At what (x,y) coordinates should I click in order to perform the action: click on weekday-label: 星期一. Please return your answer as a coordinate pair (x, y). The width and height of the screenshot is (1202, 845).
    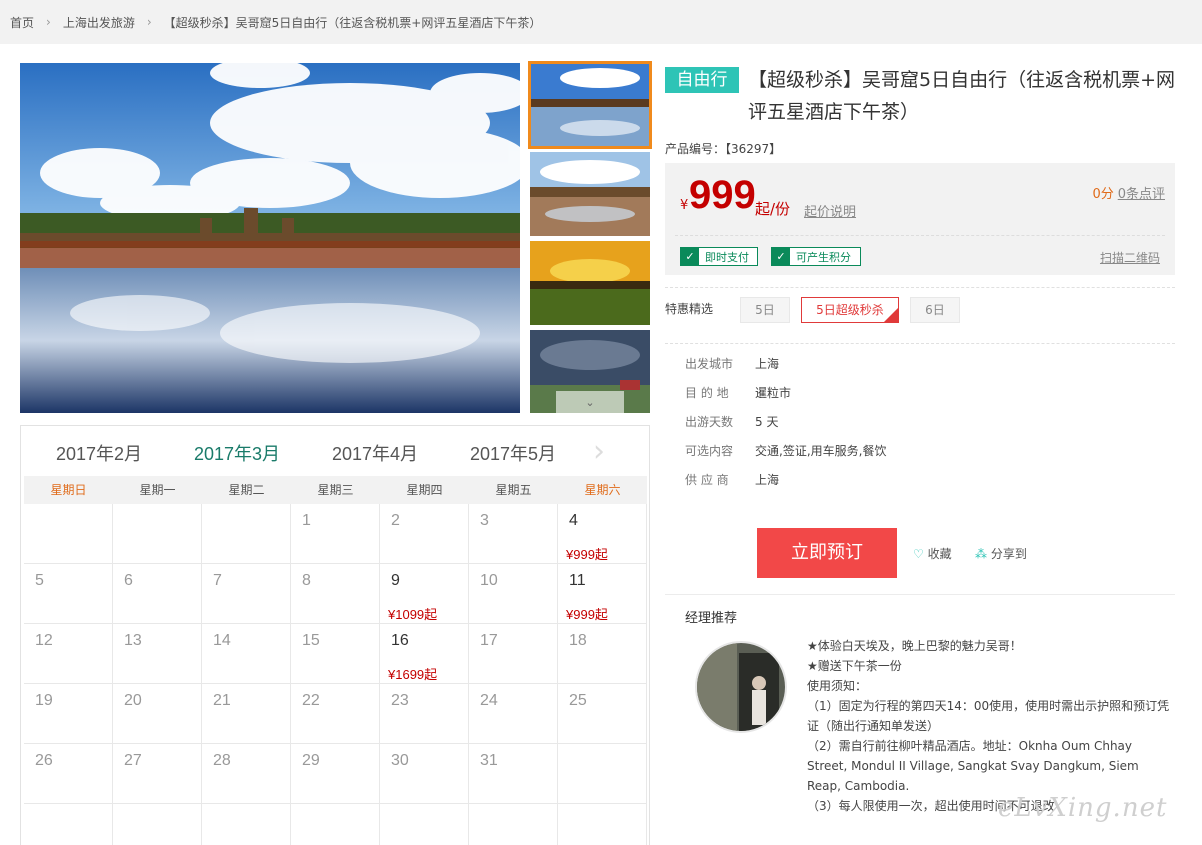
    Looking at the image, I should click on (157, 490).